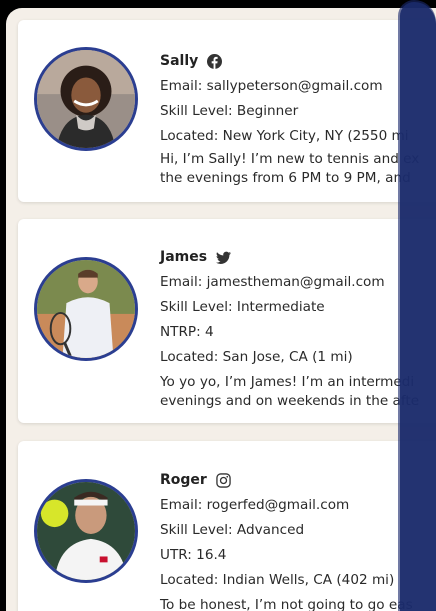 The width and height of the screenshot is (436, 611). I want to click on side-nav-panel-edge, so click(418, 306).